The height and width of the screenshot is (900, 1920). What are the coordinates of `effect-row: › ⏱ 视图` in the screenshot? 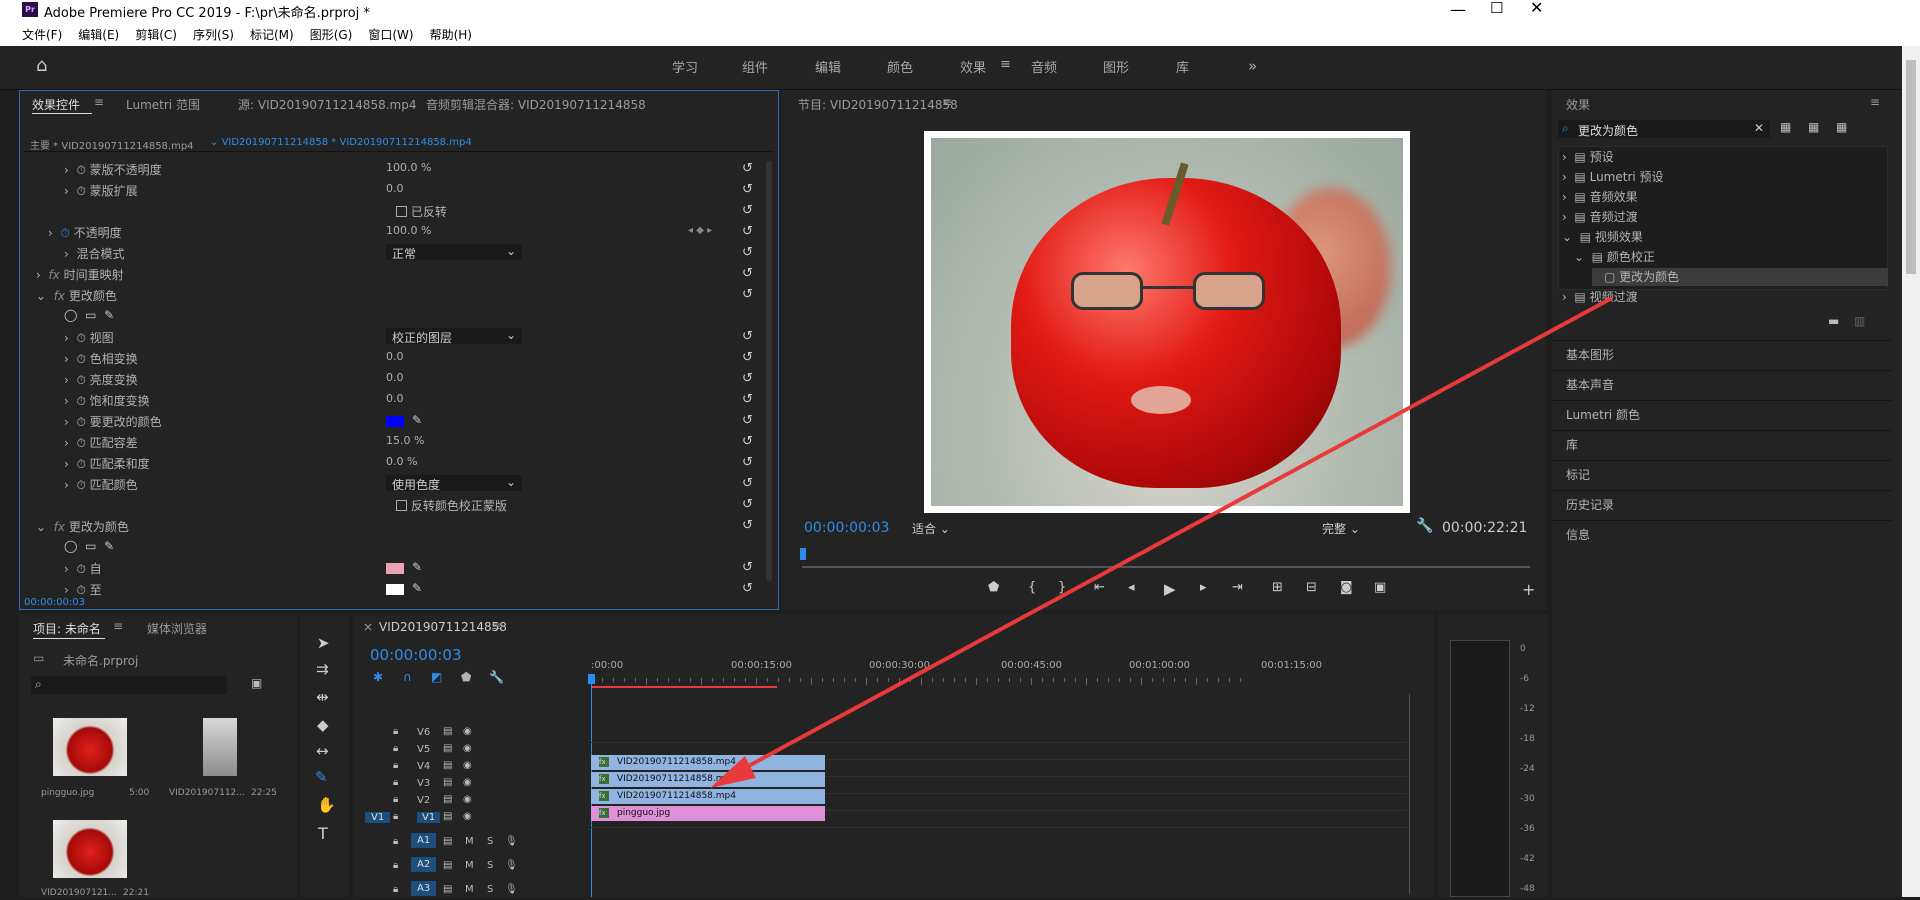 It's located at (70, 339).